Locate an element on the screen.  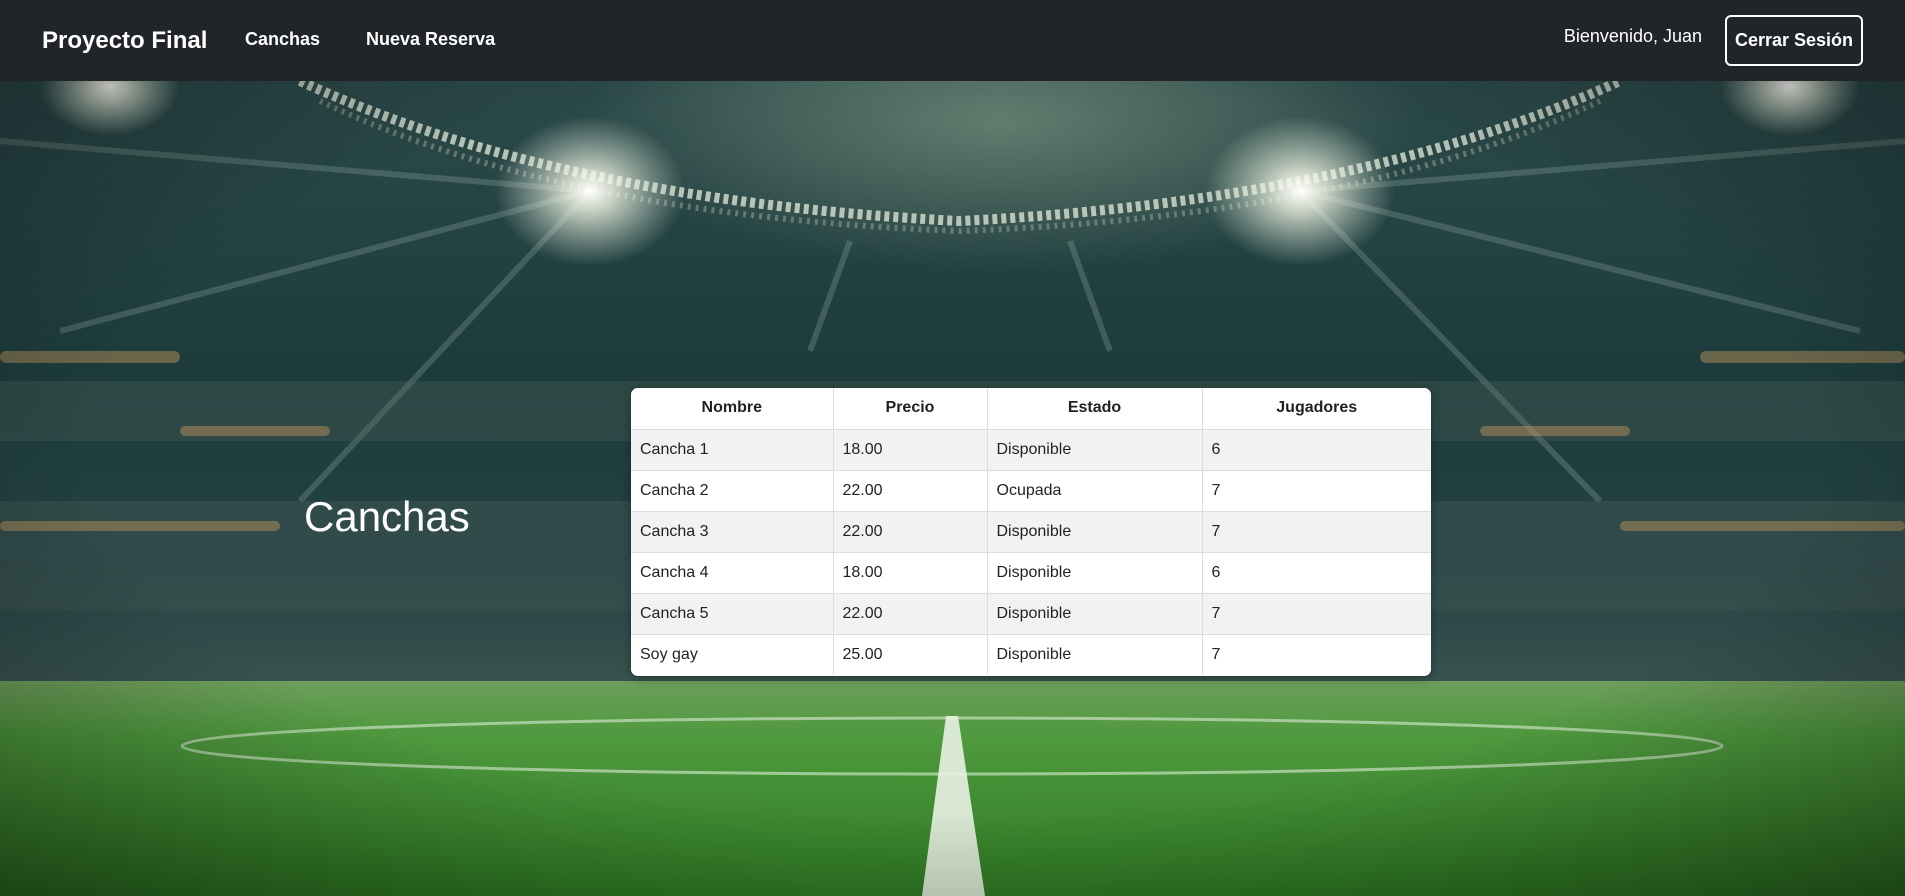
cell-nombre: Cancha 1 is located at coordinates (732, 450).